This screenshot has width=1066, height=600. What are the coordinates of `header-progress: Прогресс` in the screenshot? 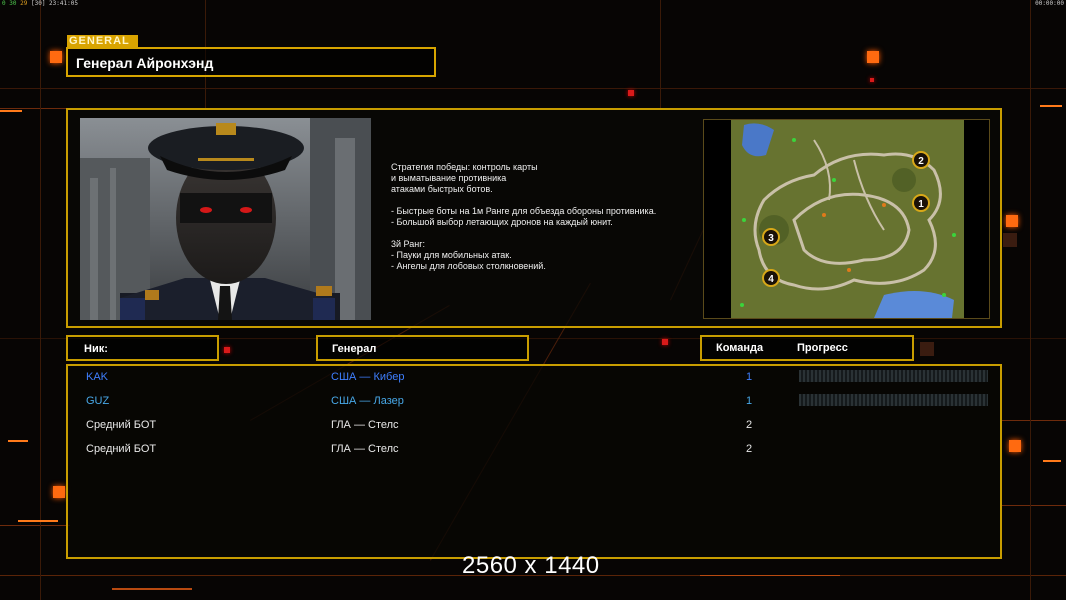 It's located at (822, 348).